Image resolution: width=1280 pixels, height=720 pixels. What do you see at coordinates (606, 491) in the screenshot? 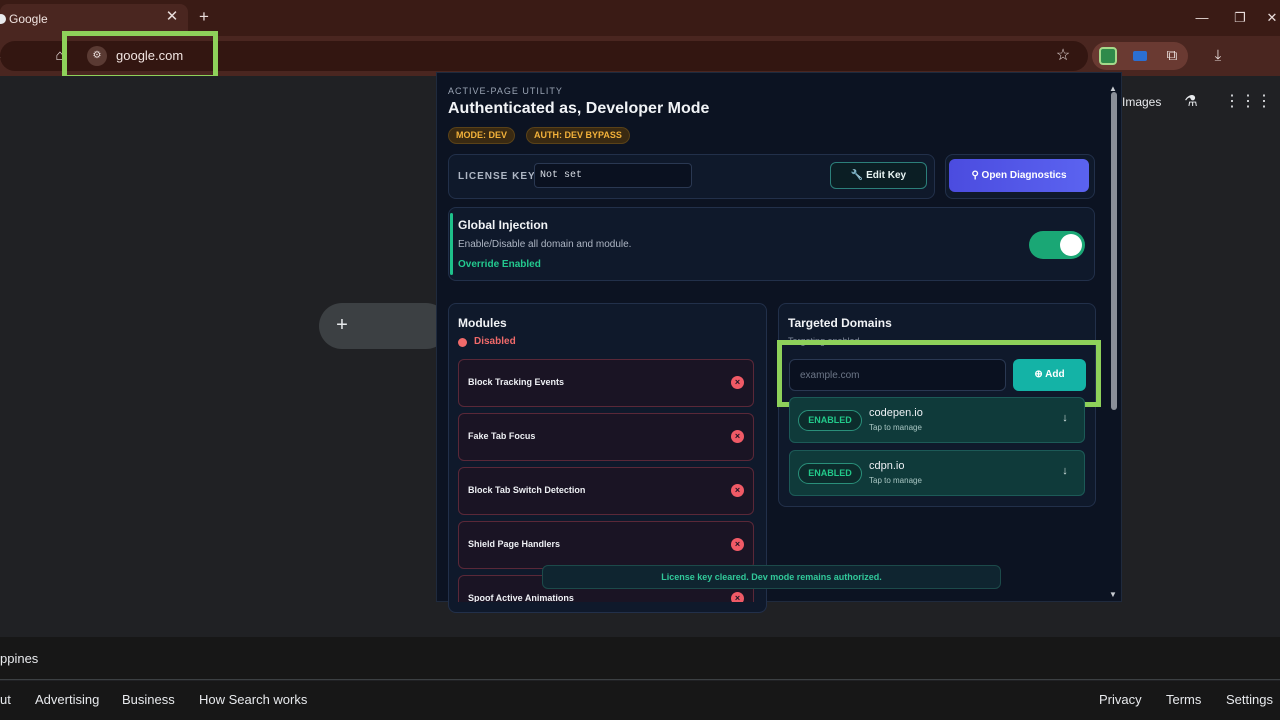
I see `module-item: Block Tab Switch Detection ×` at bounding box center [606, 491].